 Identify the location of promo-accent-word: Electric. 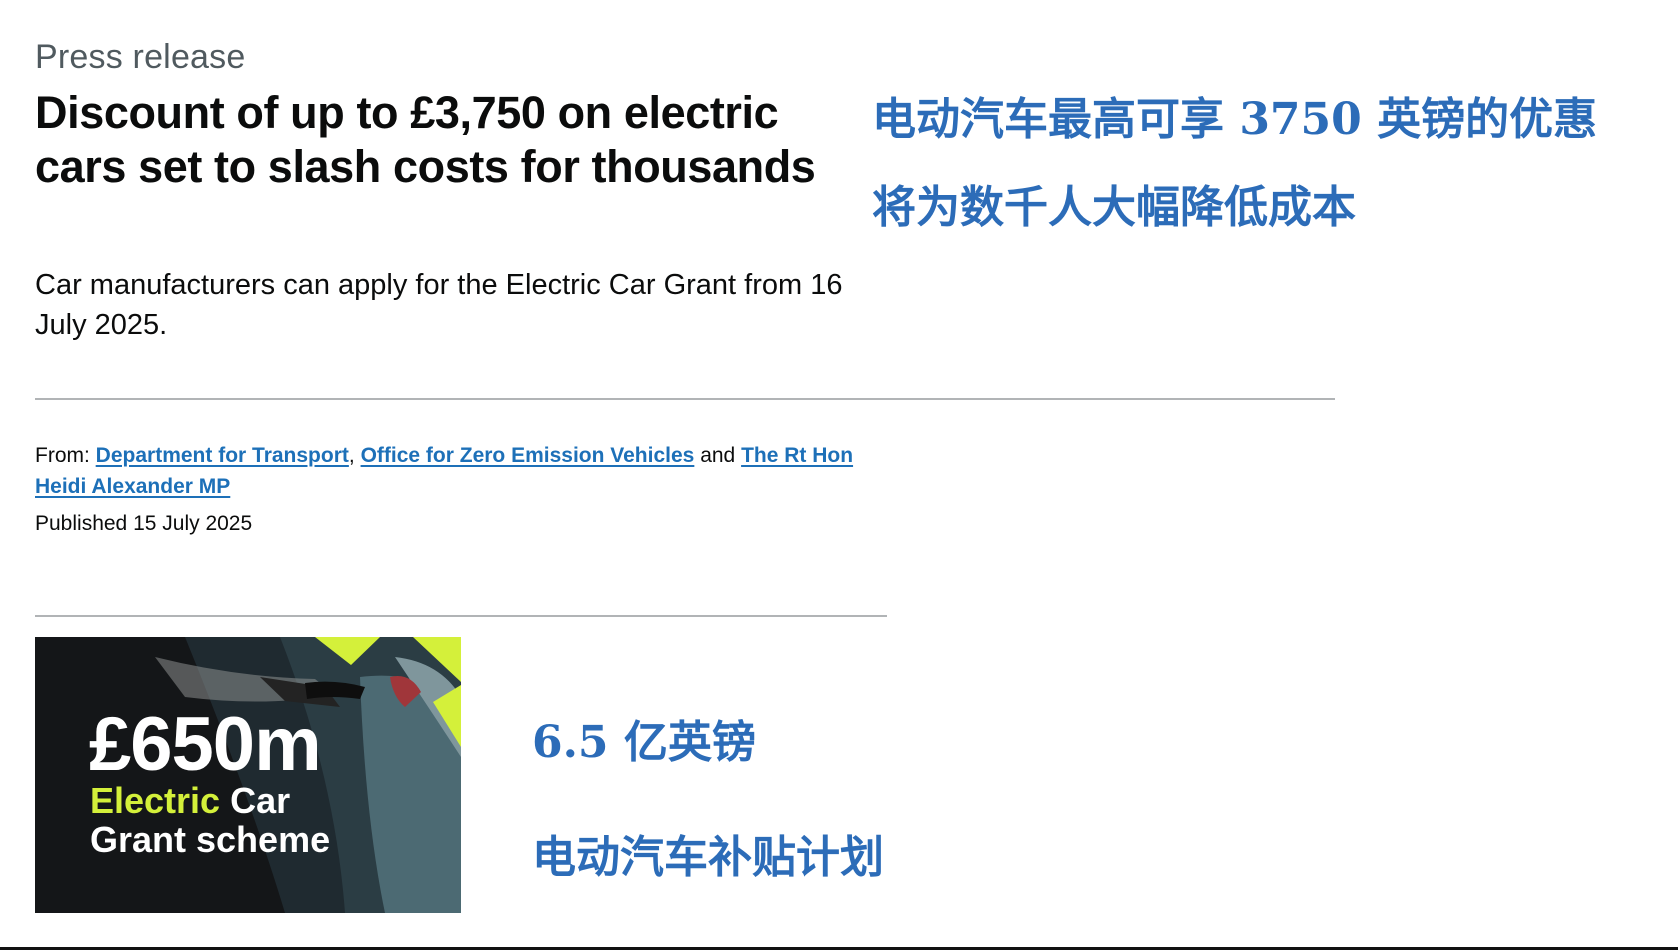
(155, 800).